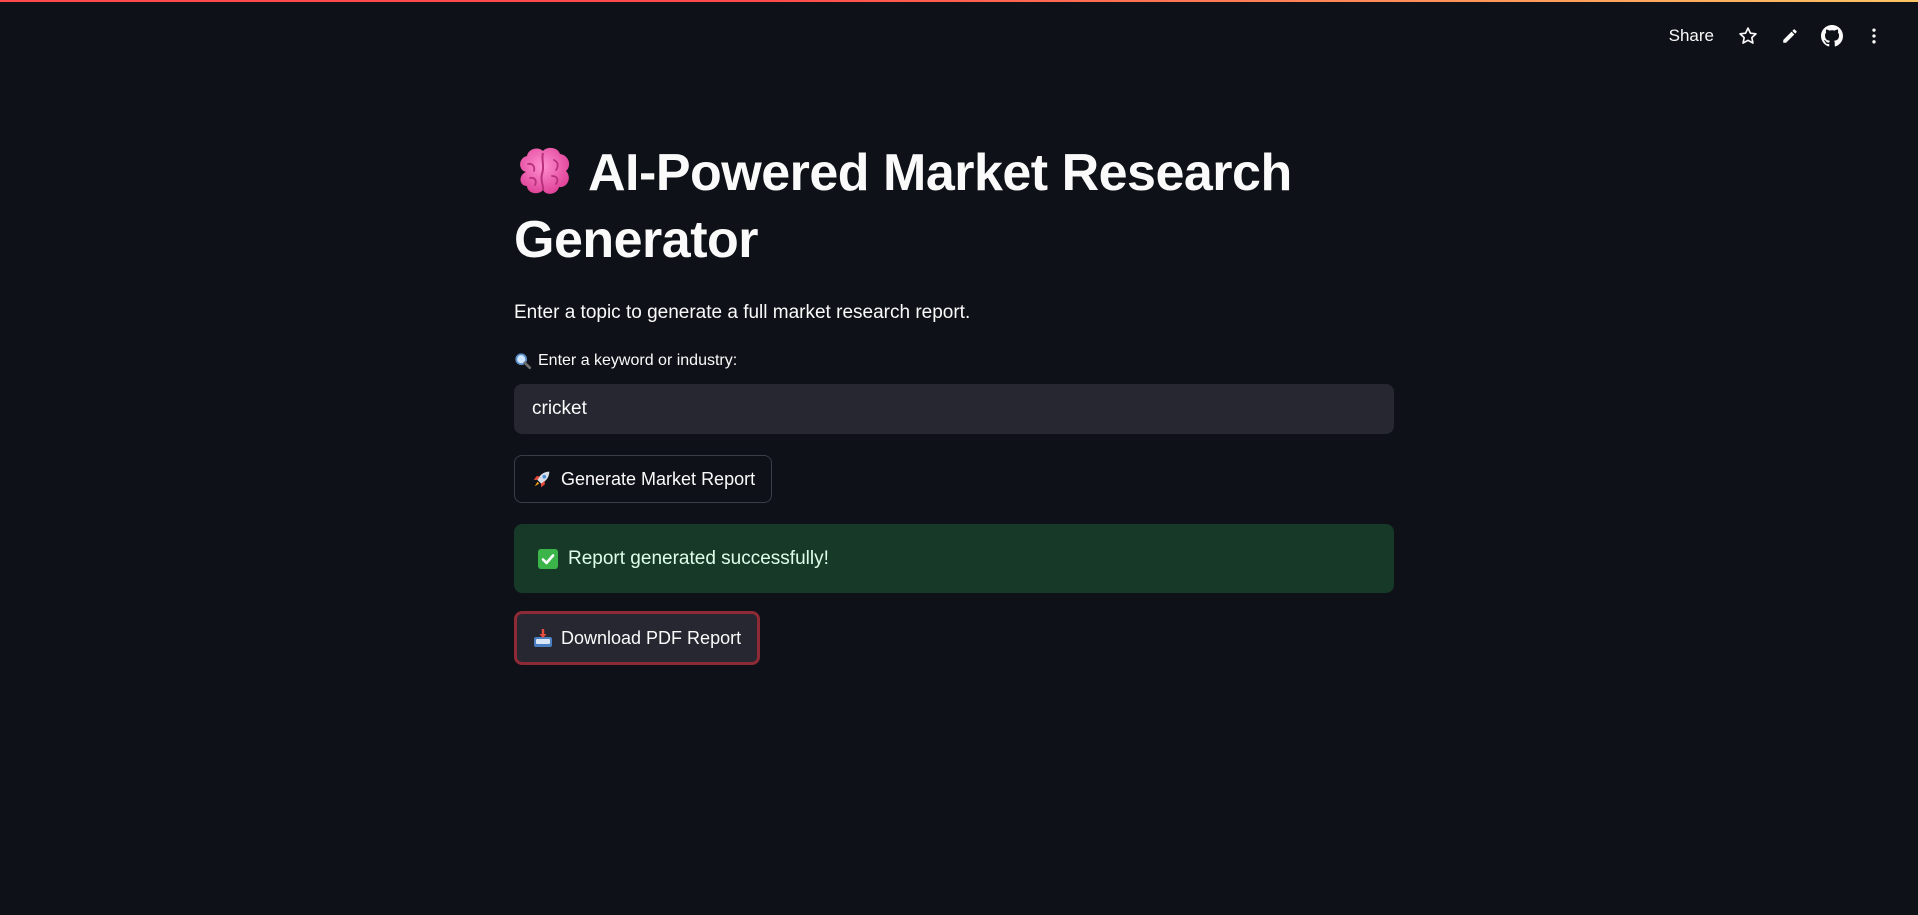  What do you see at coordinates (1832, 36) in the screenshot?
I see `github-icon` at bounding box center [1832, 36].